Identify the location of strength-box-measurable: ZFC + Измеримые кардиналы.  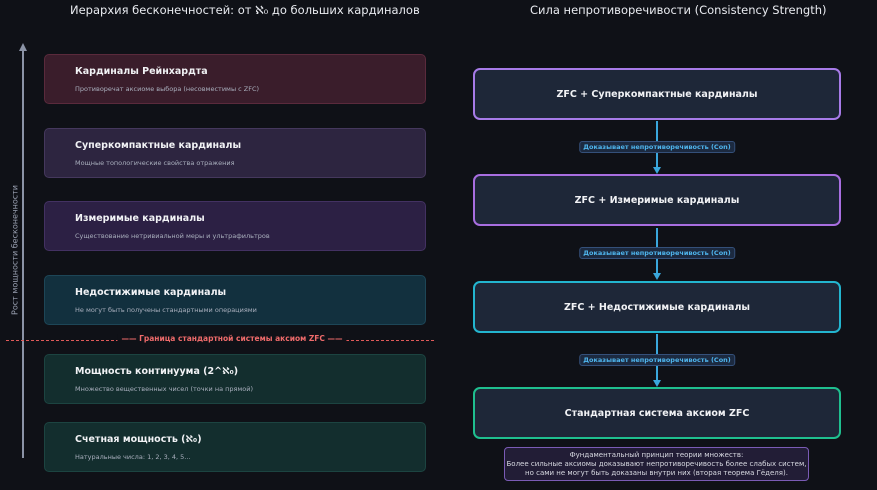
(657, 200).